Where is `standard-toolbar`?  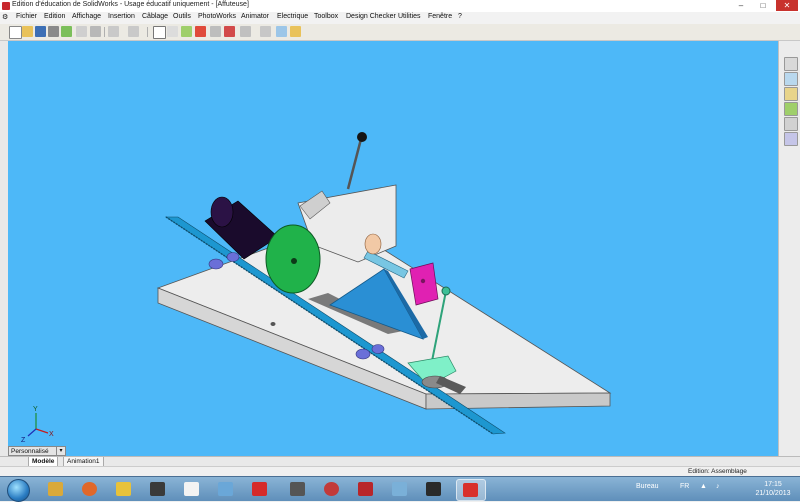 standard-toolbar is located at coordinates (400, 32).